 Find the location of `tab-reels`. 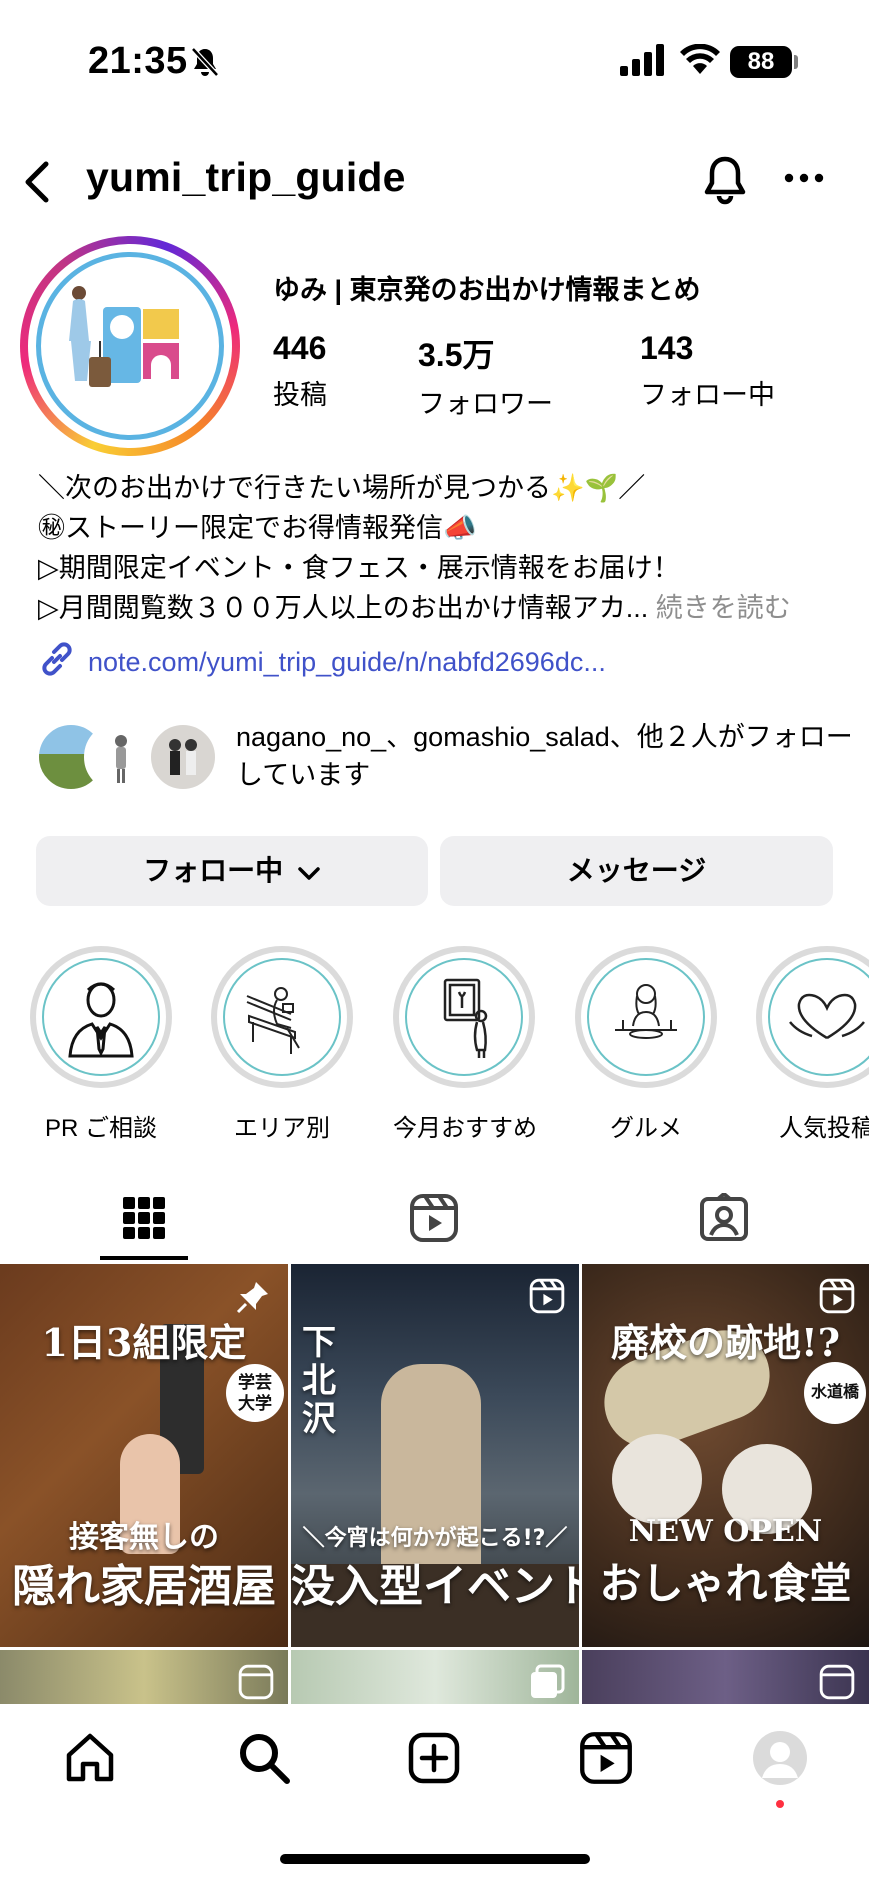

tab-reels is located at coordinates (434, 1220).